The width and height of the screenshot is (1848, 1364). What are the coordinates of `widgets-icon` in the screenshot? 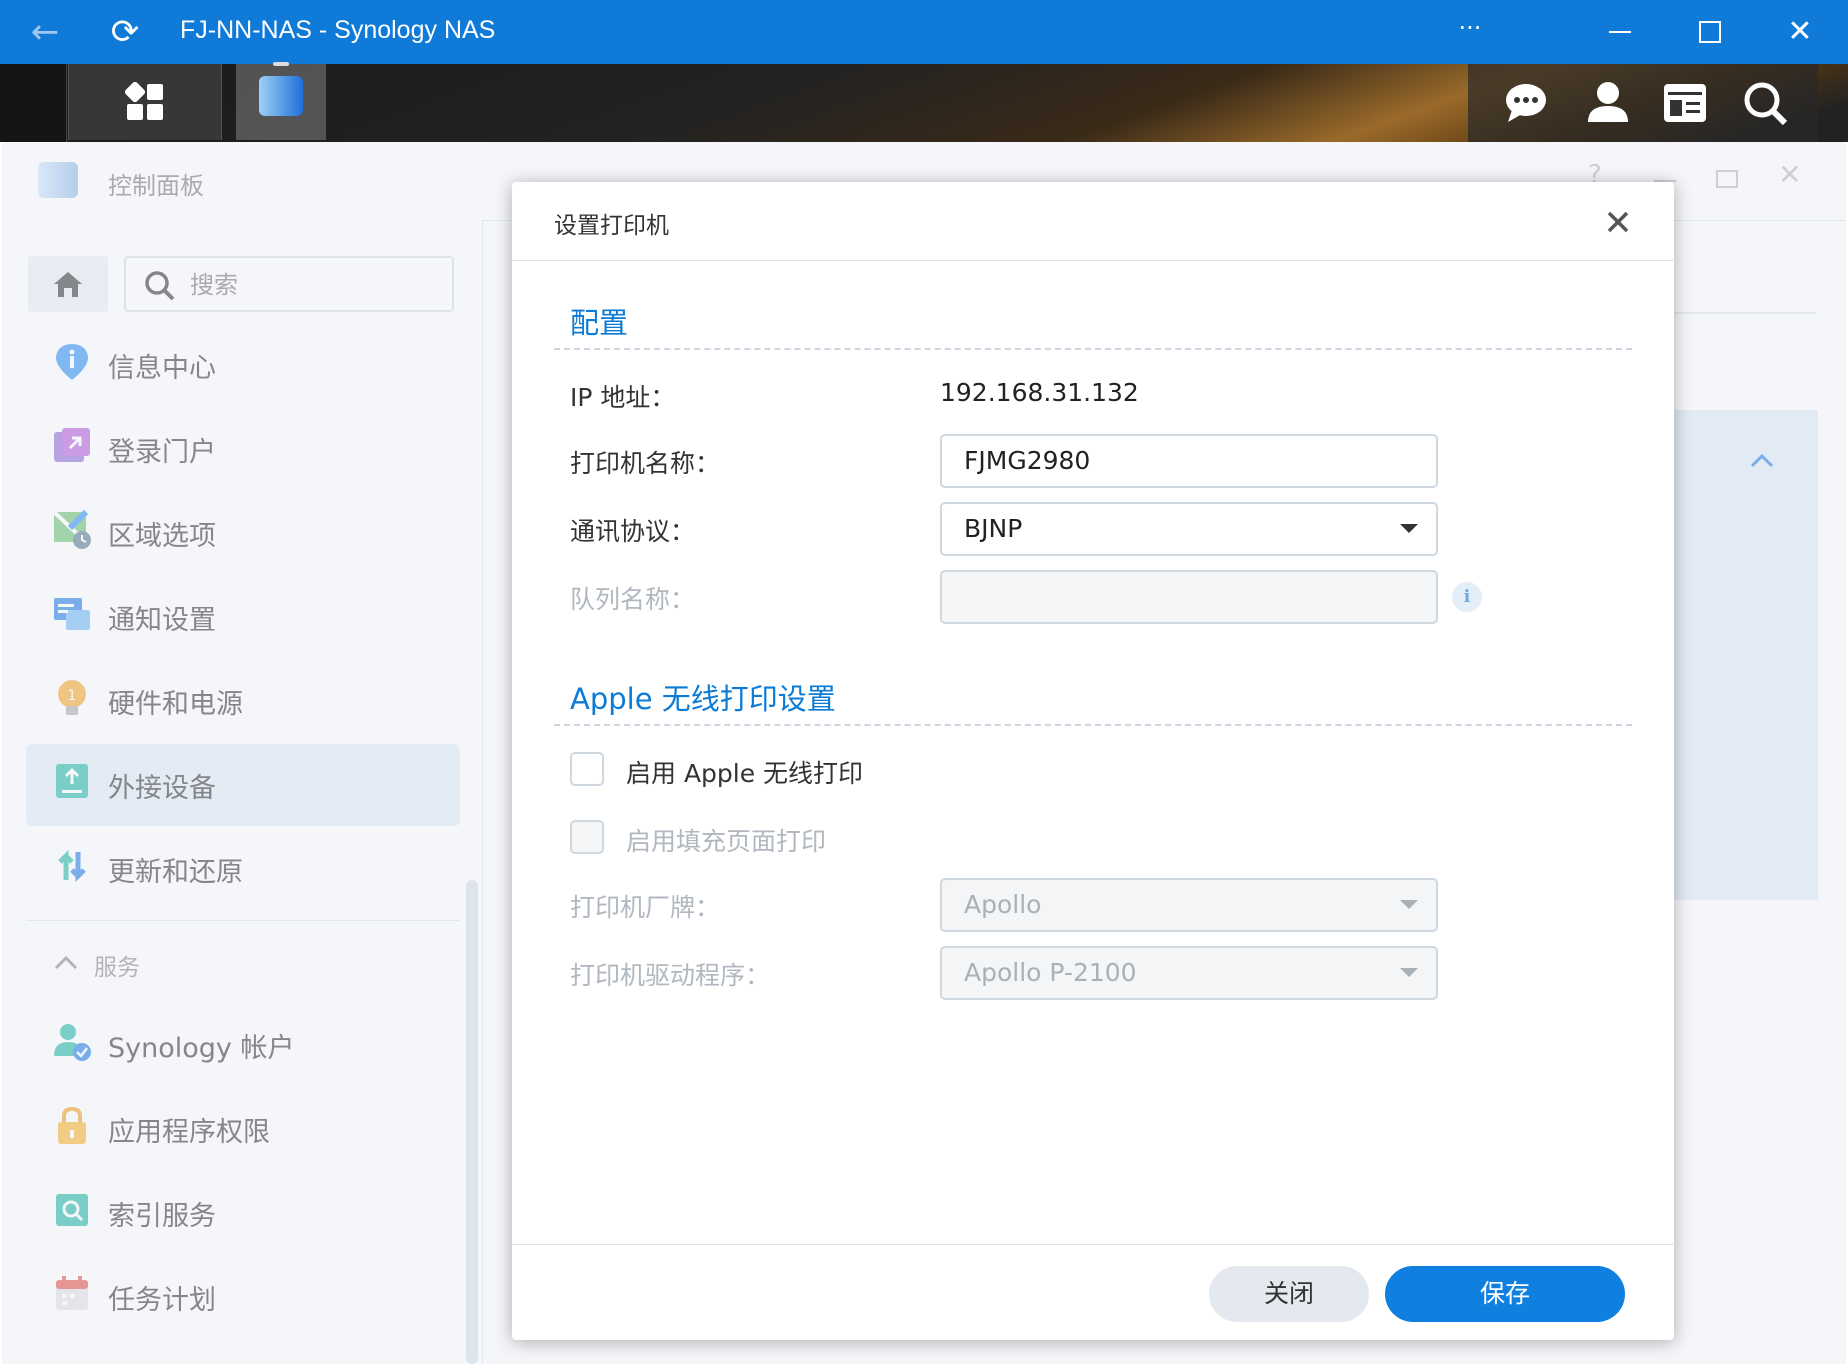 It's located at (1685, 103).